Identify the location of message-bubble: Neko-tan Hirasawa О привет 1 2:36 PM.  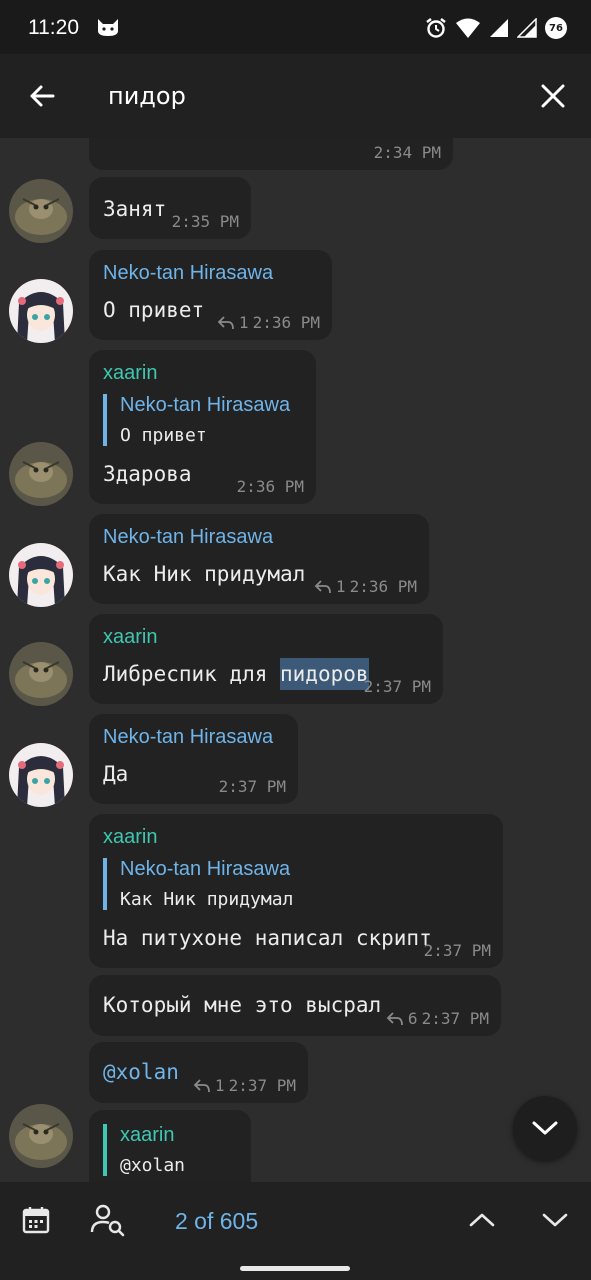
(210, 295).